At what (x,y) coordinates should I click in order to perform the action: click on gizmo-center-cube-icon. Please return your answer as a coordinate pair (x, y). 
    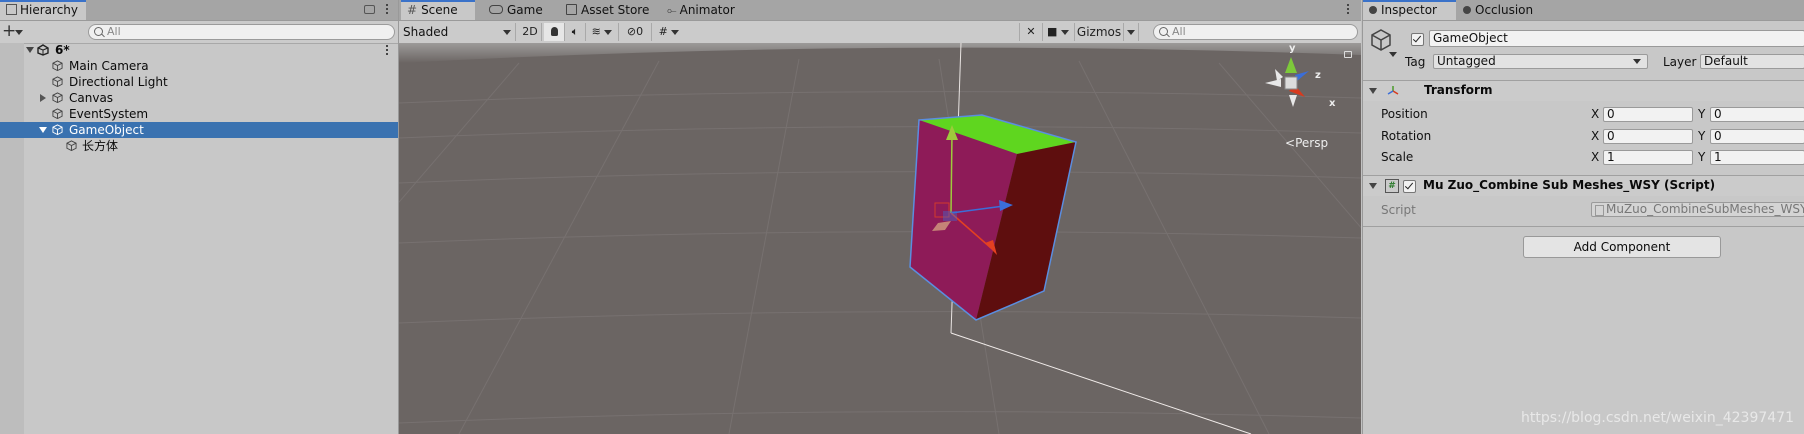
    Looking at the image, I should click on (1291, 83).